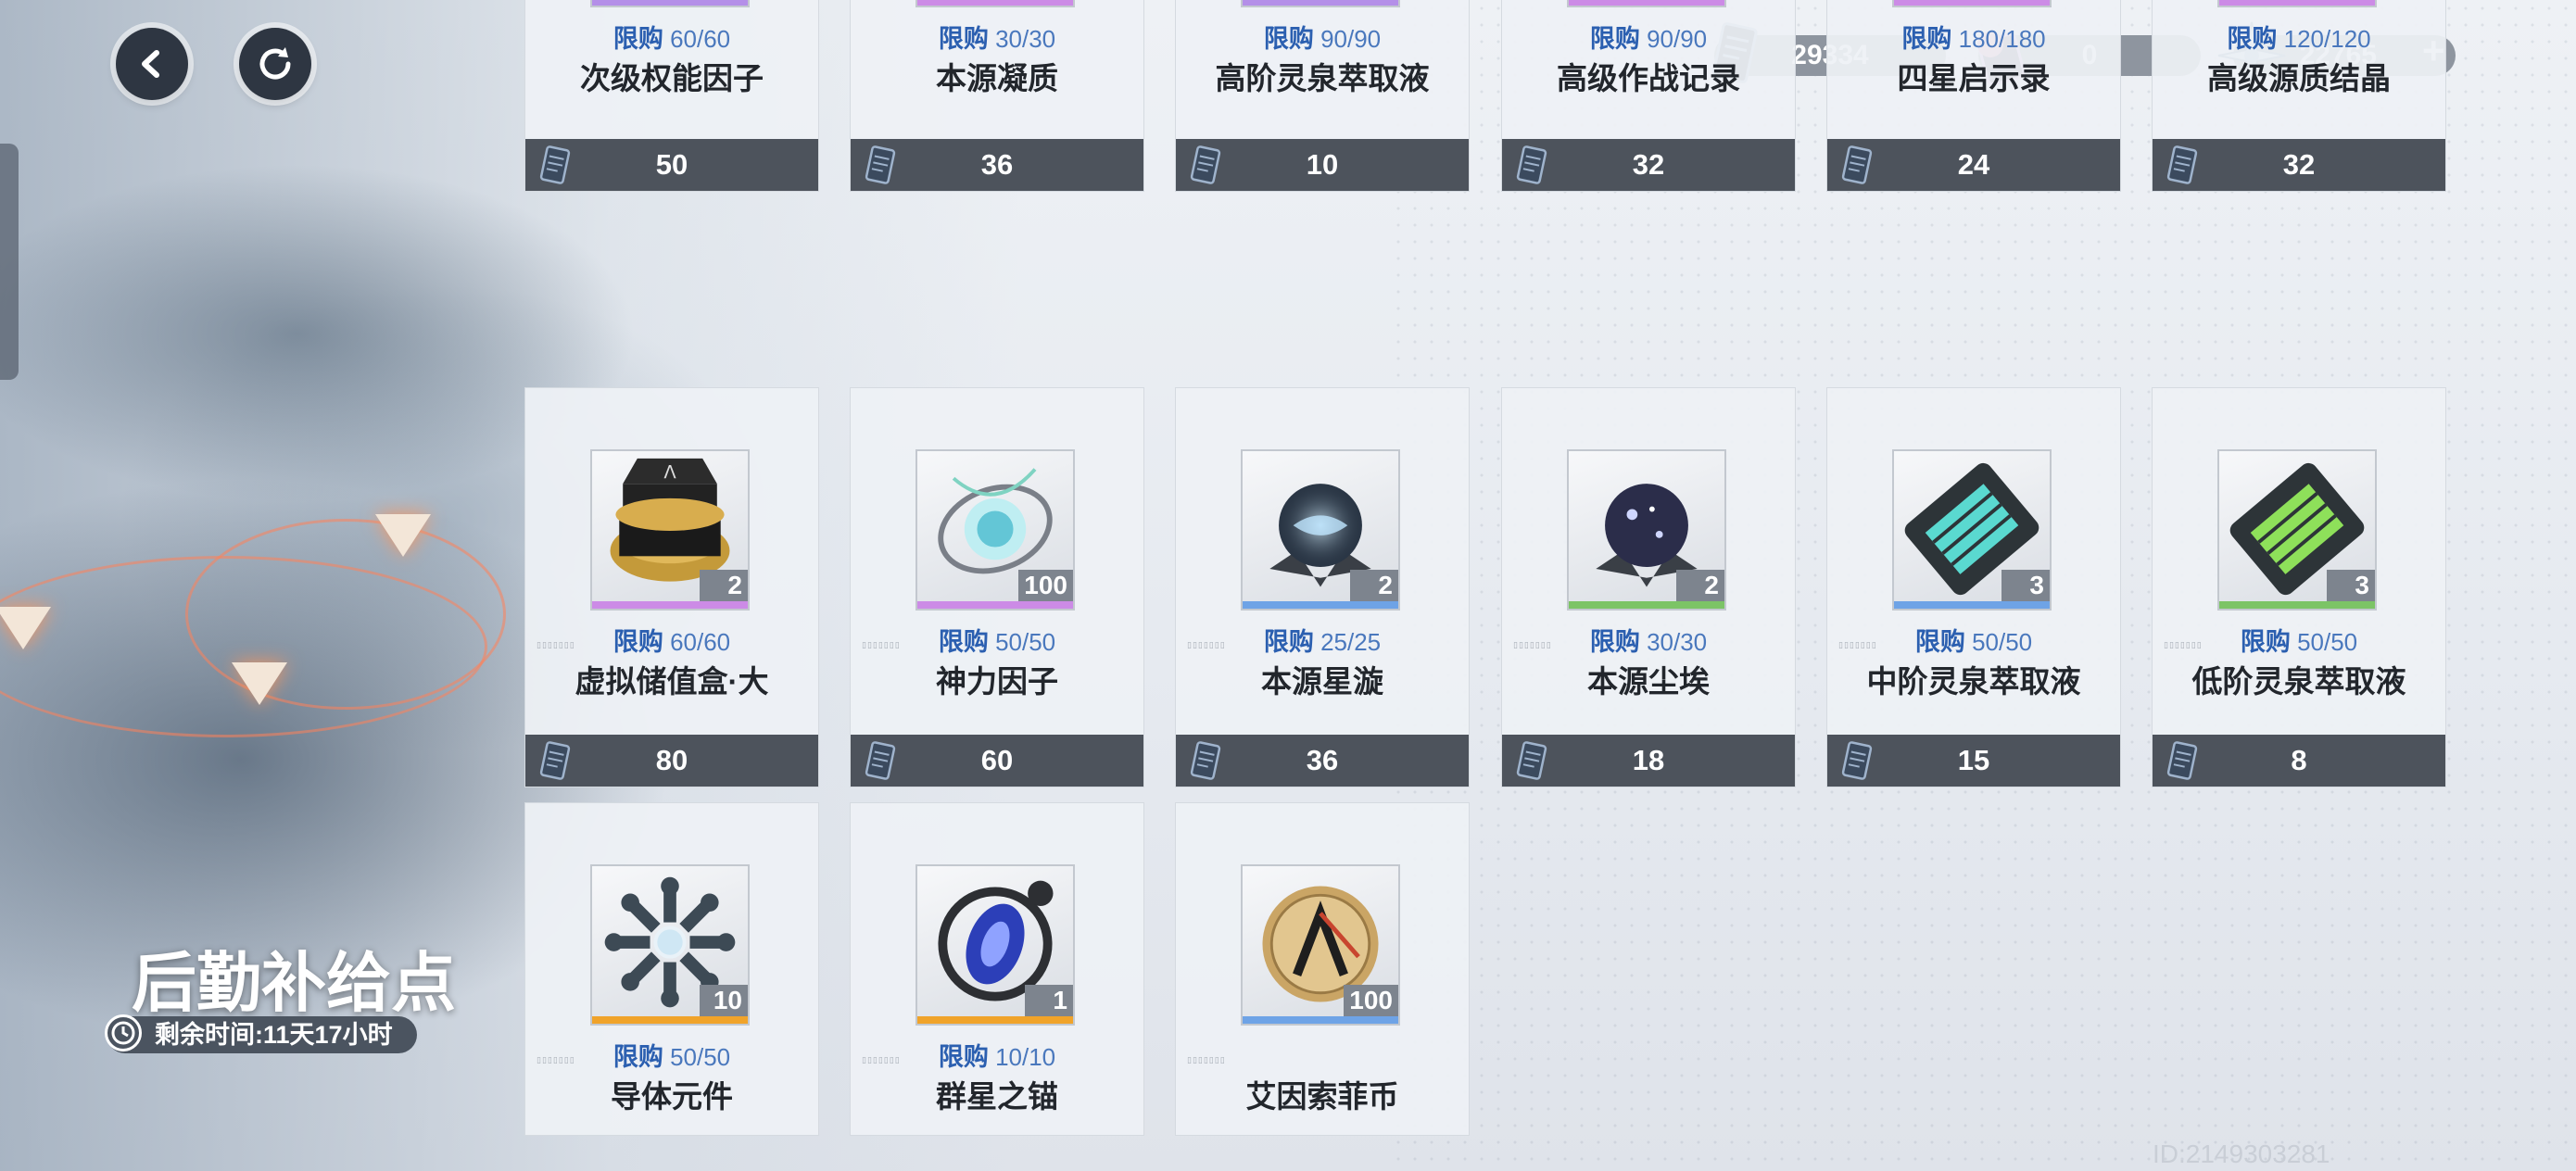 The height and width of the screenshot is (1171, 2576). What do you see at coordinates (671, 640) in the screenshot?
I see `purchase-limit: 限购 60/60` at bounding box center [671, 640].